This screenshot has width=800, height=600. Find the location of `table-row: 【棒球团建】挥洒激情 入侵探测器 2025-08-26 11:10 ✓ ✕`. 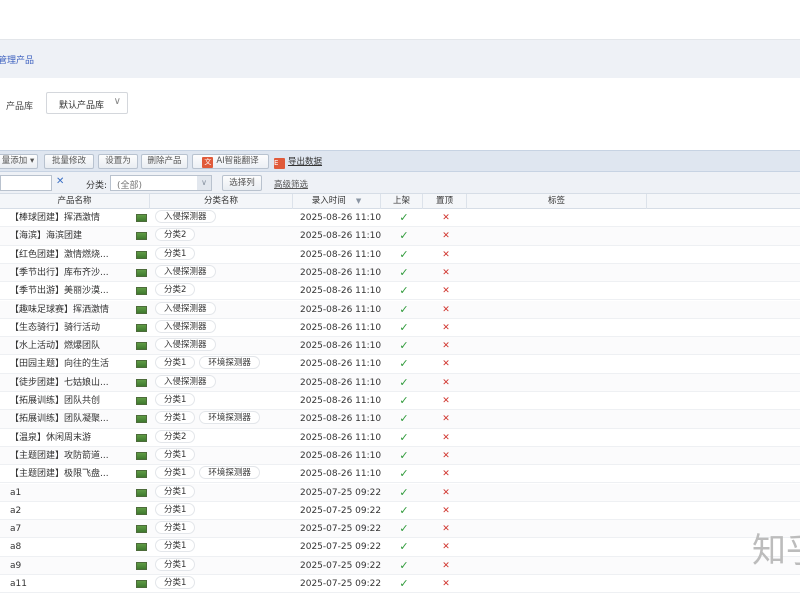

table-row: 【棒球团建】挥洒激情 入侵探测器 2025-08-26 11:10 ✓ ✕ is located at coordinates (400, 218).